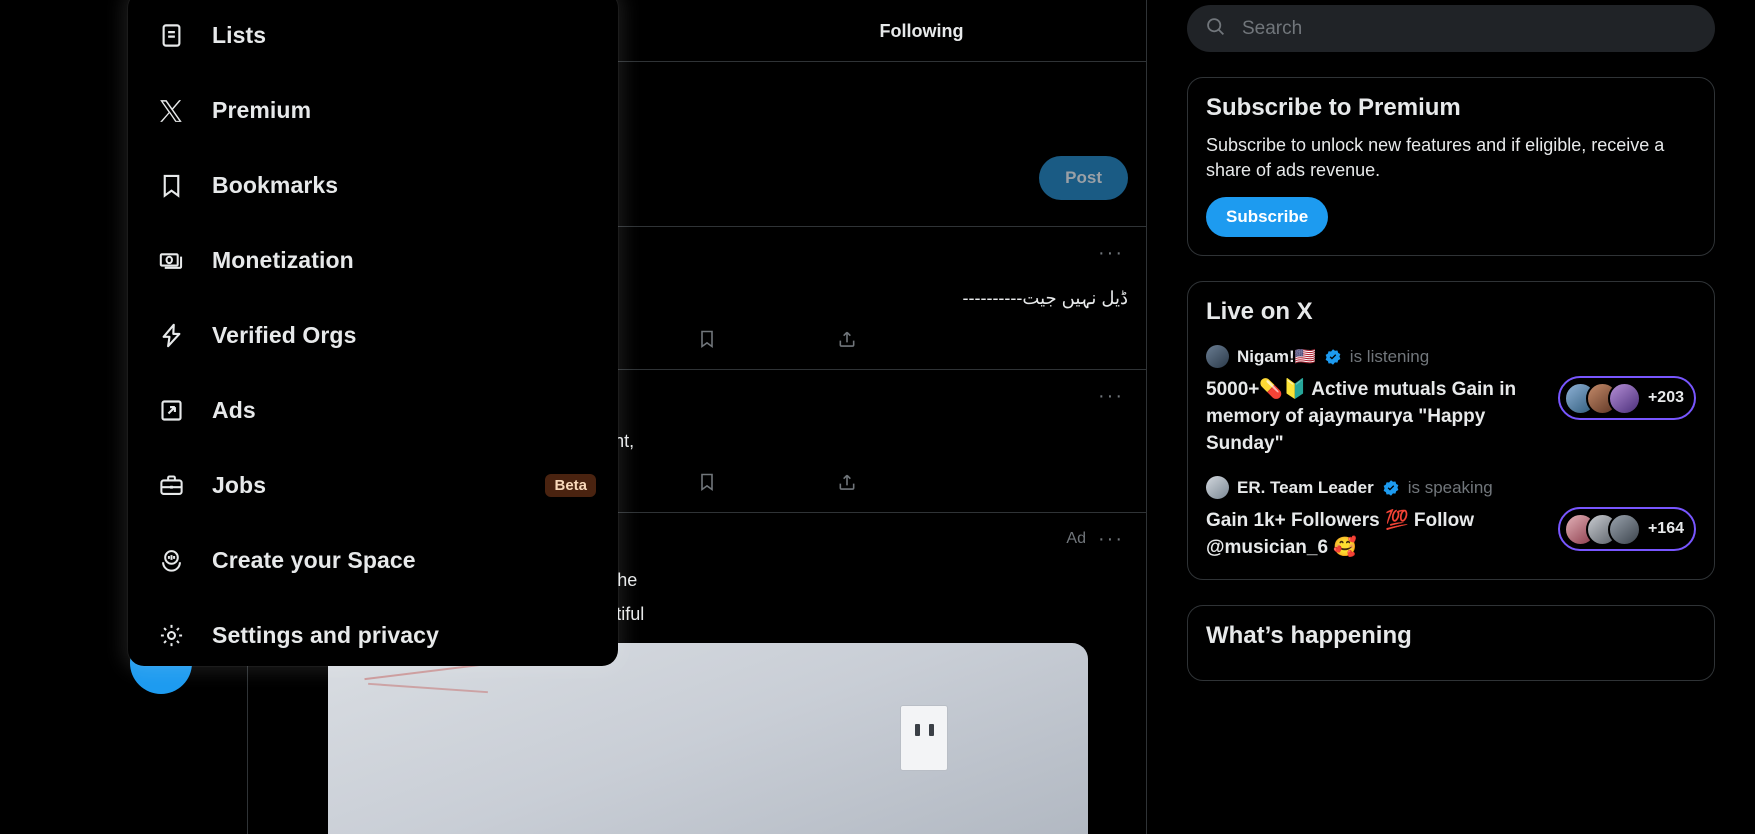 This screenshot has width=1755, height=834. Describe the element at coordinates (262, 110) in the screenshot. I see `menu-item-label: Premium` at that location.